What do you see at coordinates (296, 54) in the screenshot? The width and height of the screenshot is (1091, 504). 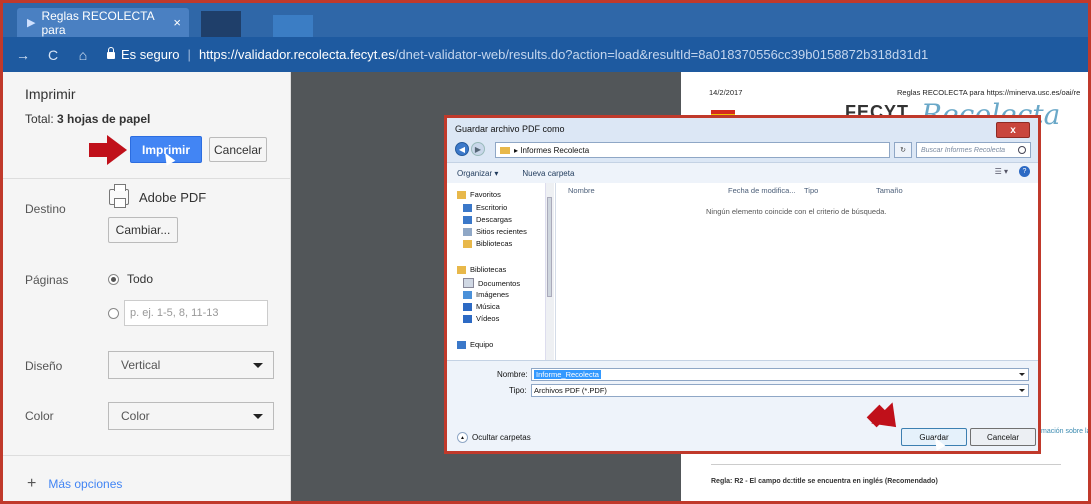 I see `url-host: https://validador.recolecta.fecyt.es` at bounding box center [296, 54].